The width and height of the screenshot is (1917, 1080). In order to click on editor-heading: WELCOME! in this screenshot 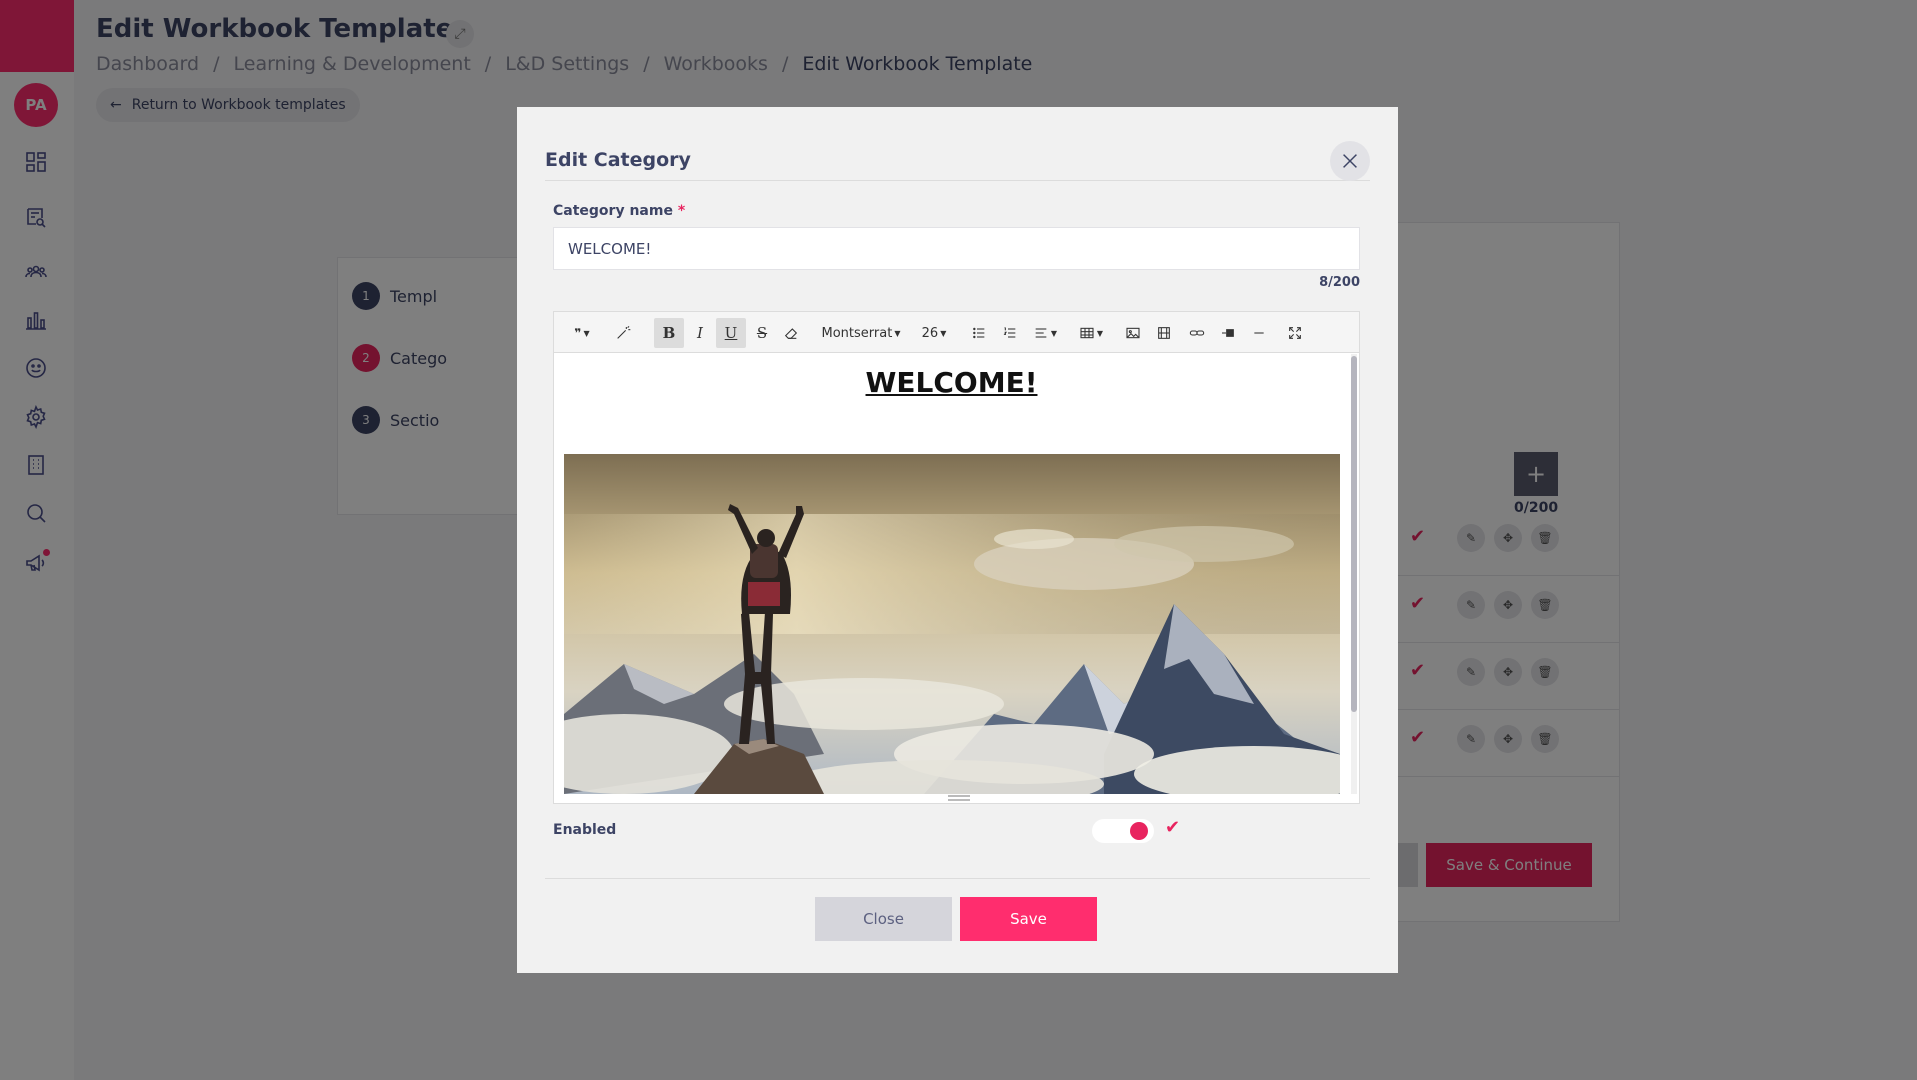, I will do `click(951, 382)`.